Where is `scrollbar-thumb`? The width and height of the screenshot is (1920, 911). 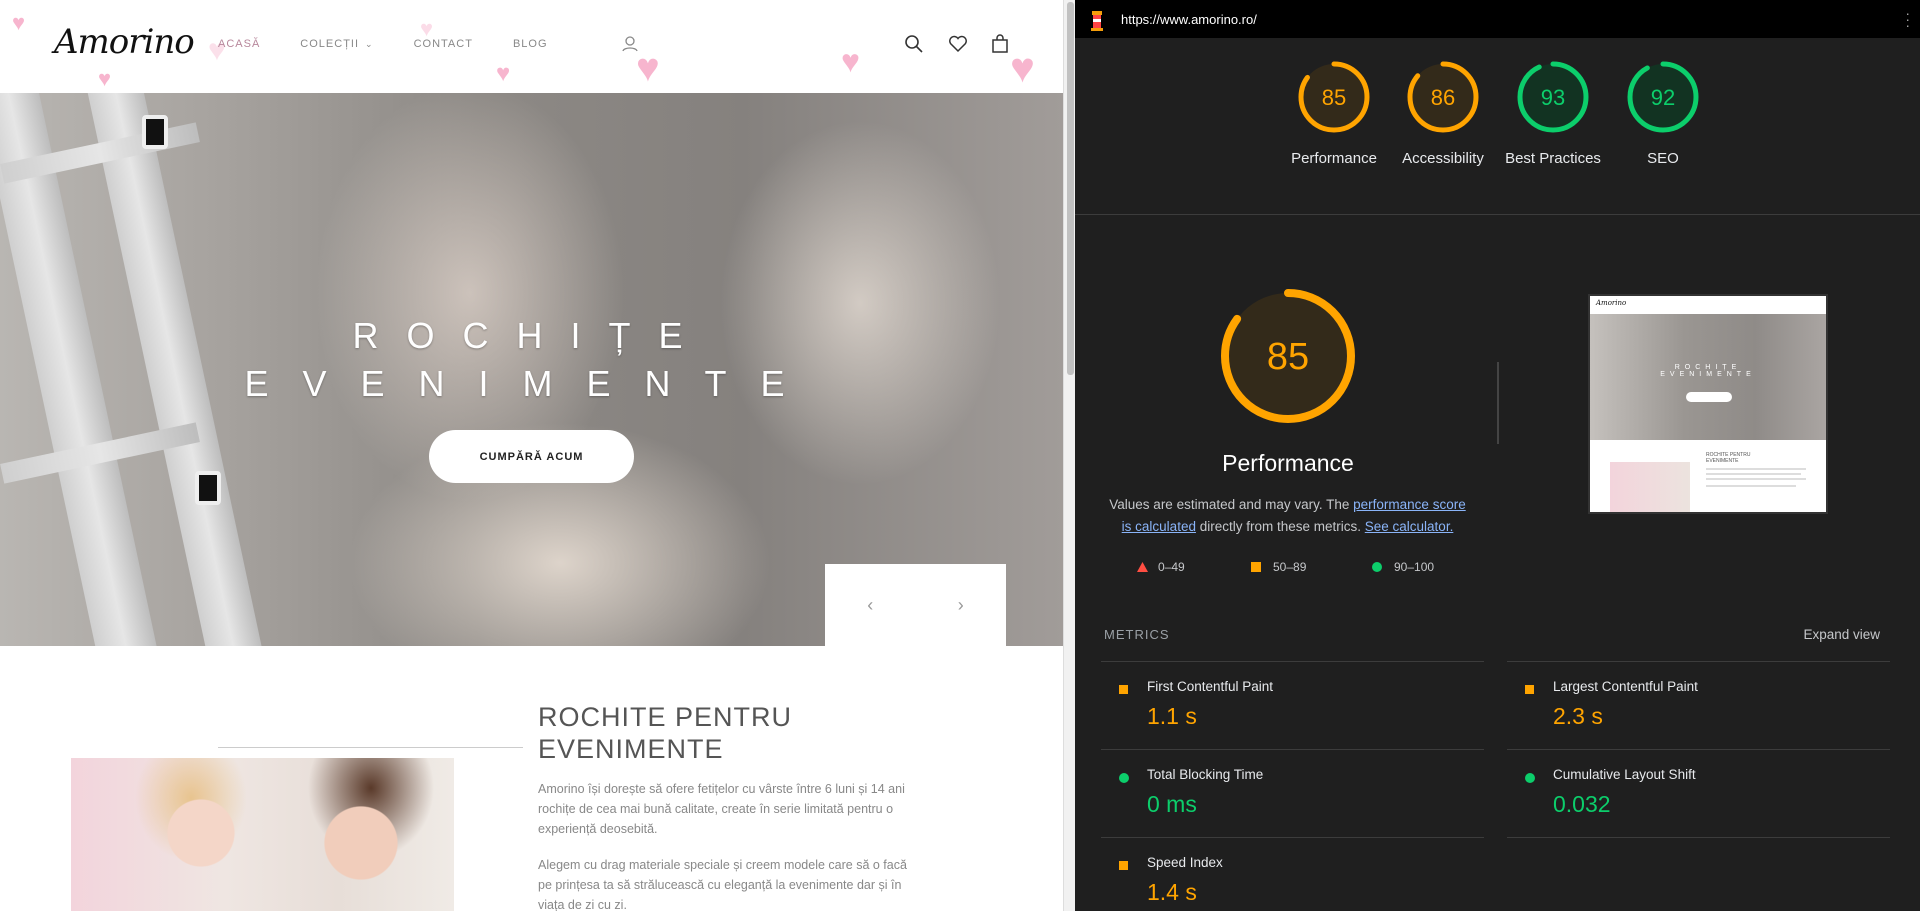
scrollbar-thumb is located at coordinates (1070, 188).